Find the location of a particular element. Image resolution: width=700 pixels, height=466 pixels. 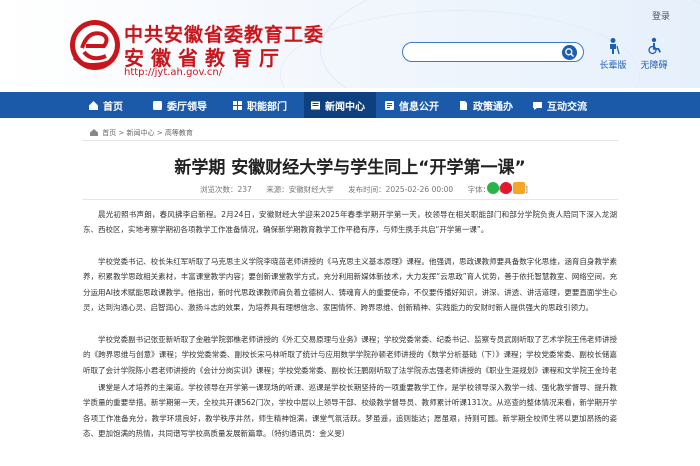

elder-mode-button: 长辈版 is located at coordinates (613, 54).